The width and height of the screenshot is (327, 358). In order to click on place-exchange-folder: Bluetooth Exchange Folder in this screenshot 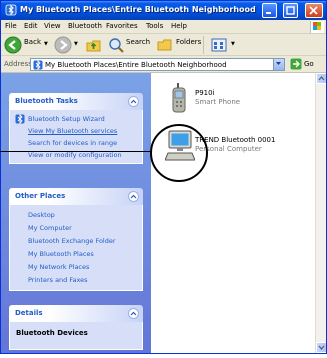, I will do `click(72, 241)`.